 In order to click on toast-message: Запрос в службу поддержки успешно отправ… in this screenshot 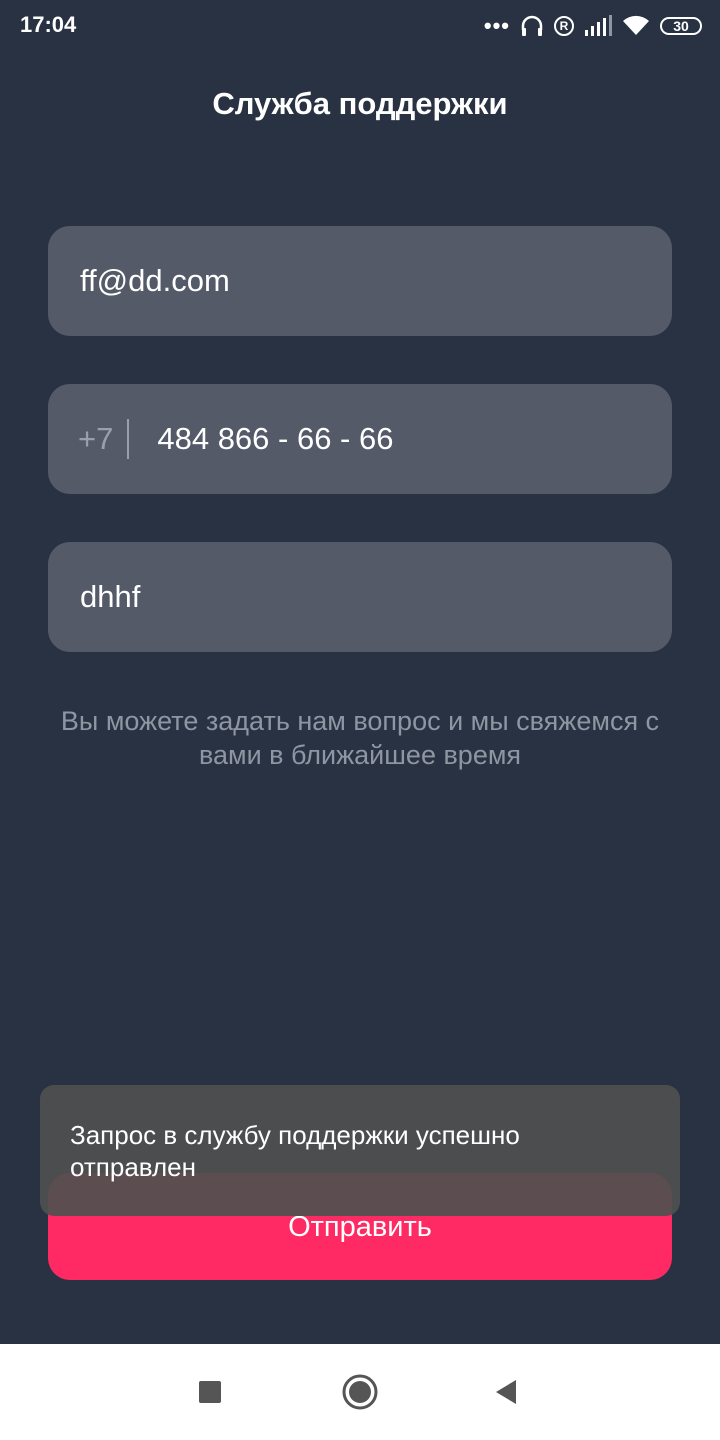, I will do `click(295, 1151)`.